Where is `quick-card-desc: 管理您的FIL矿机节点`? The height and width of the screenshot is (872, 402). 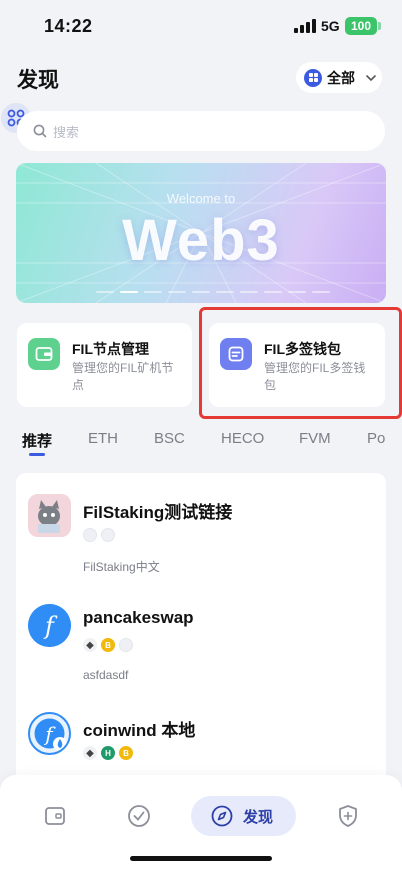
quick-card-desc: 管理您的FIL矿机节点 is located at coordinates (123, 376).